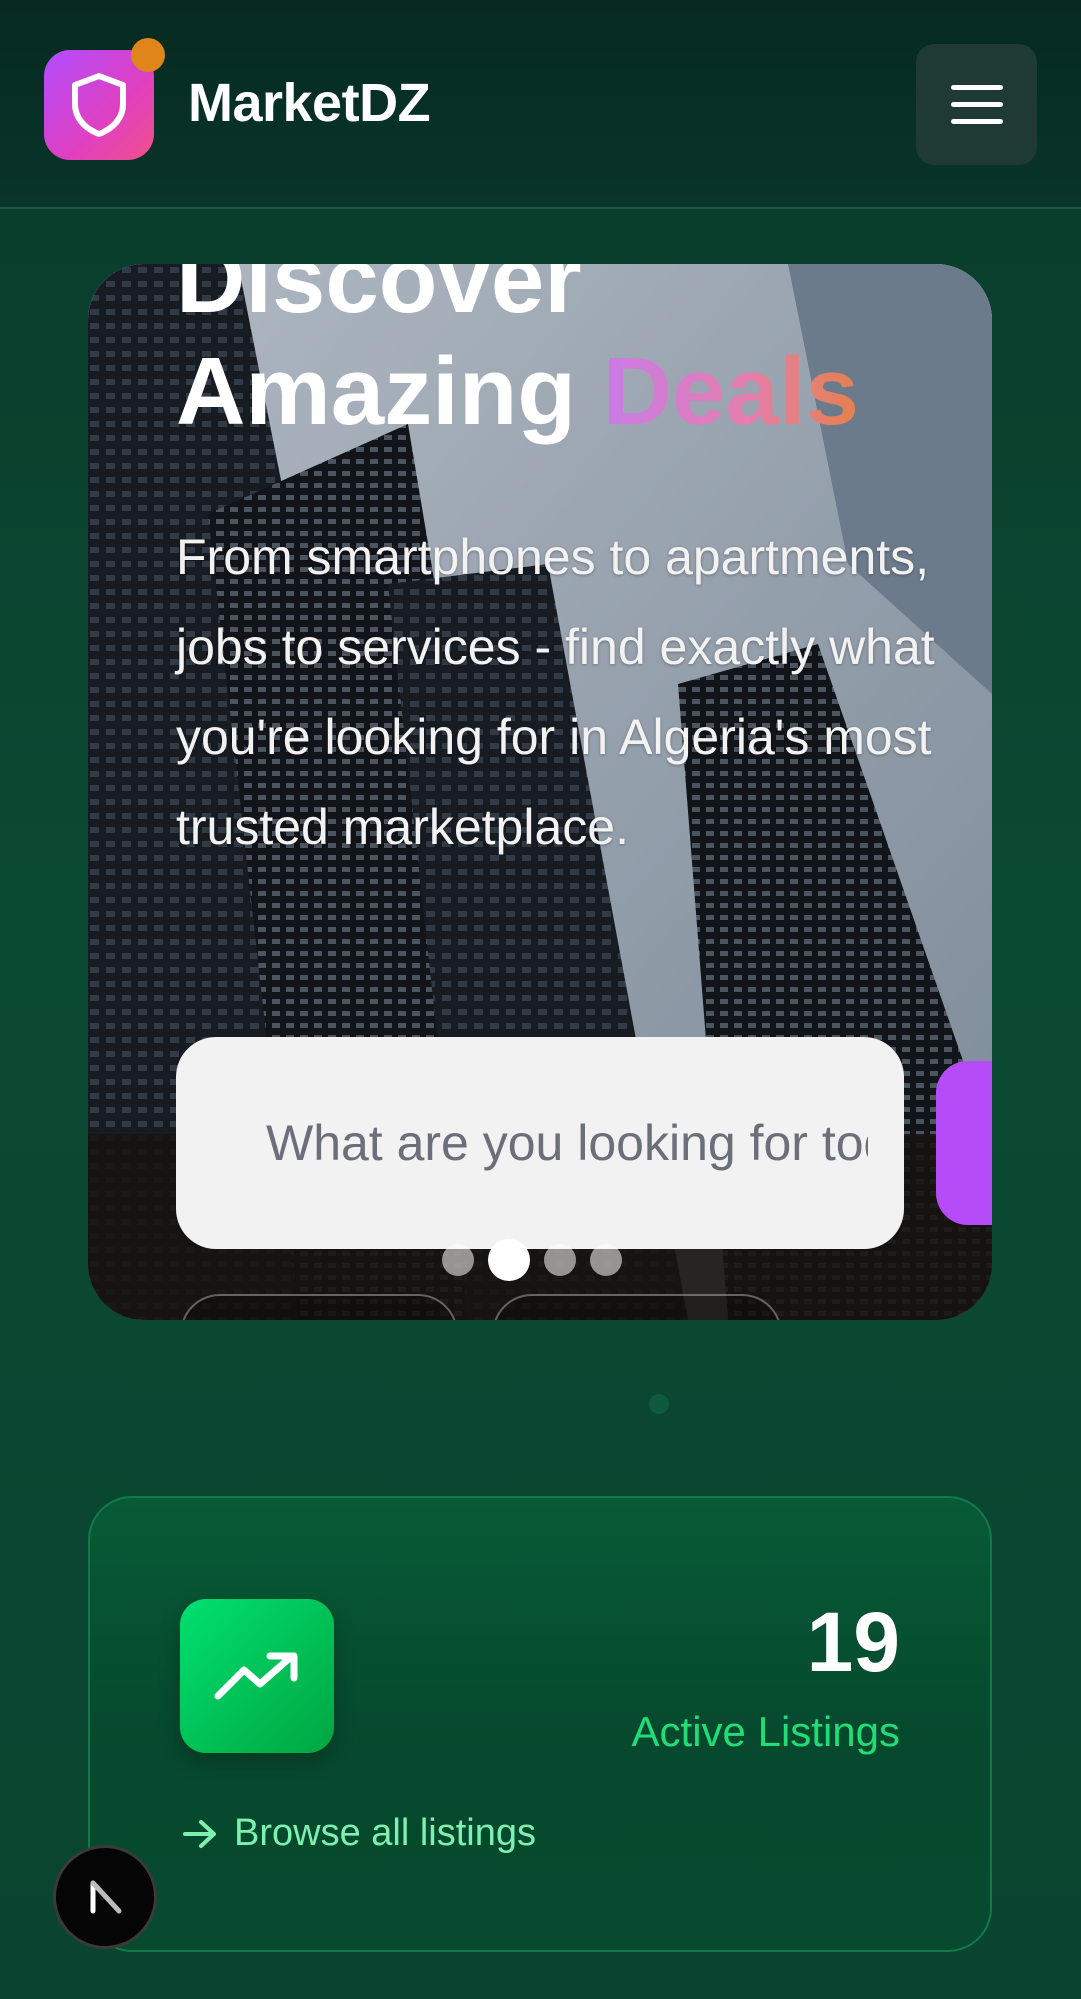 This screenshot has width=1081, height=1999. What do you see at coordinates (976, 87) in the screenshot?
I see `hamburger-menu-icon` at bounding box center [976, 87].